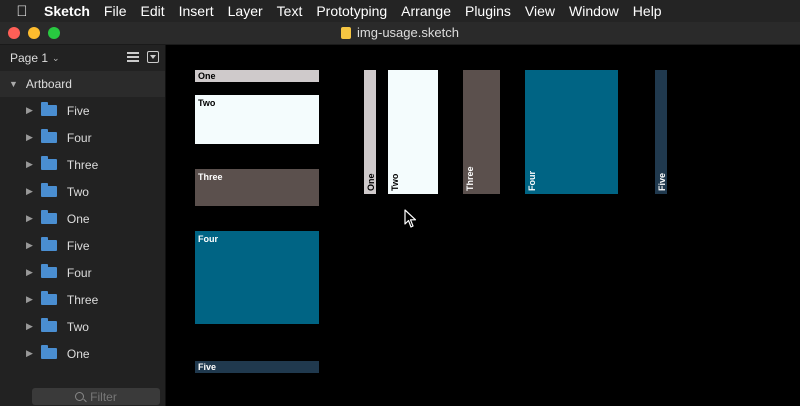 This screenshot has height=406, width=800. I want to click on collapse-layers-icon, so click(153, 57).